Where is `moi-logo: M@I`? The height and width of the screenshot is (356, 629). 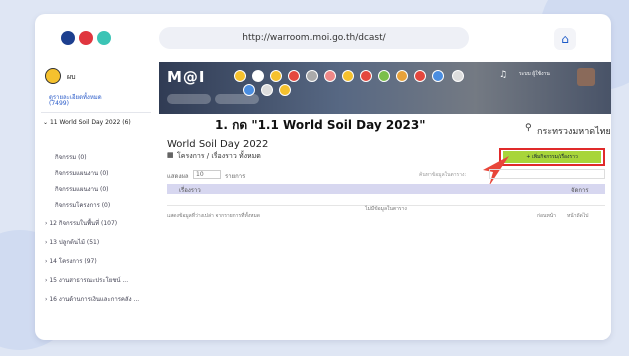 moi-logo: M@I is located at coordinates (186, 77).